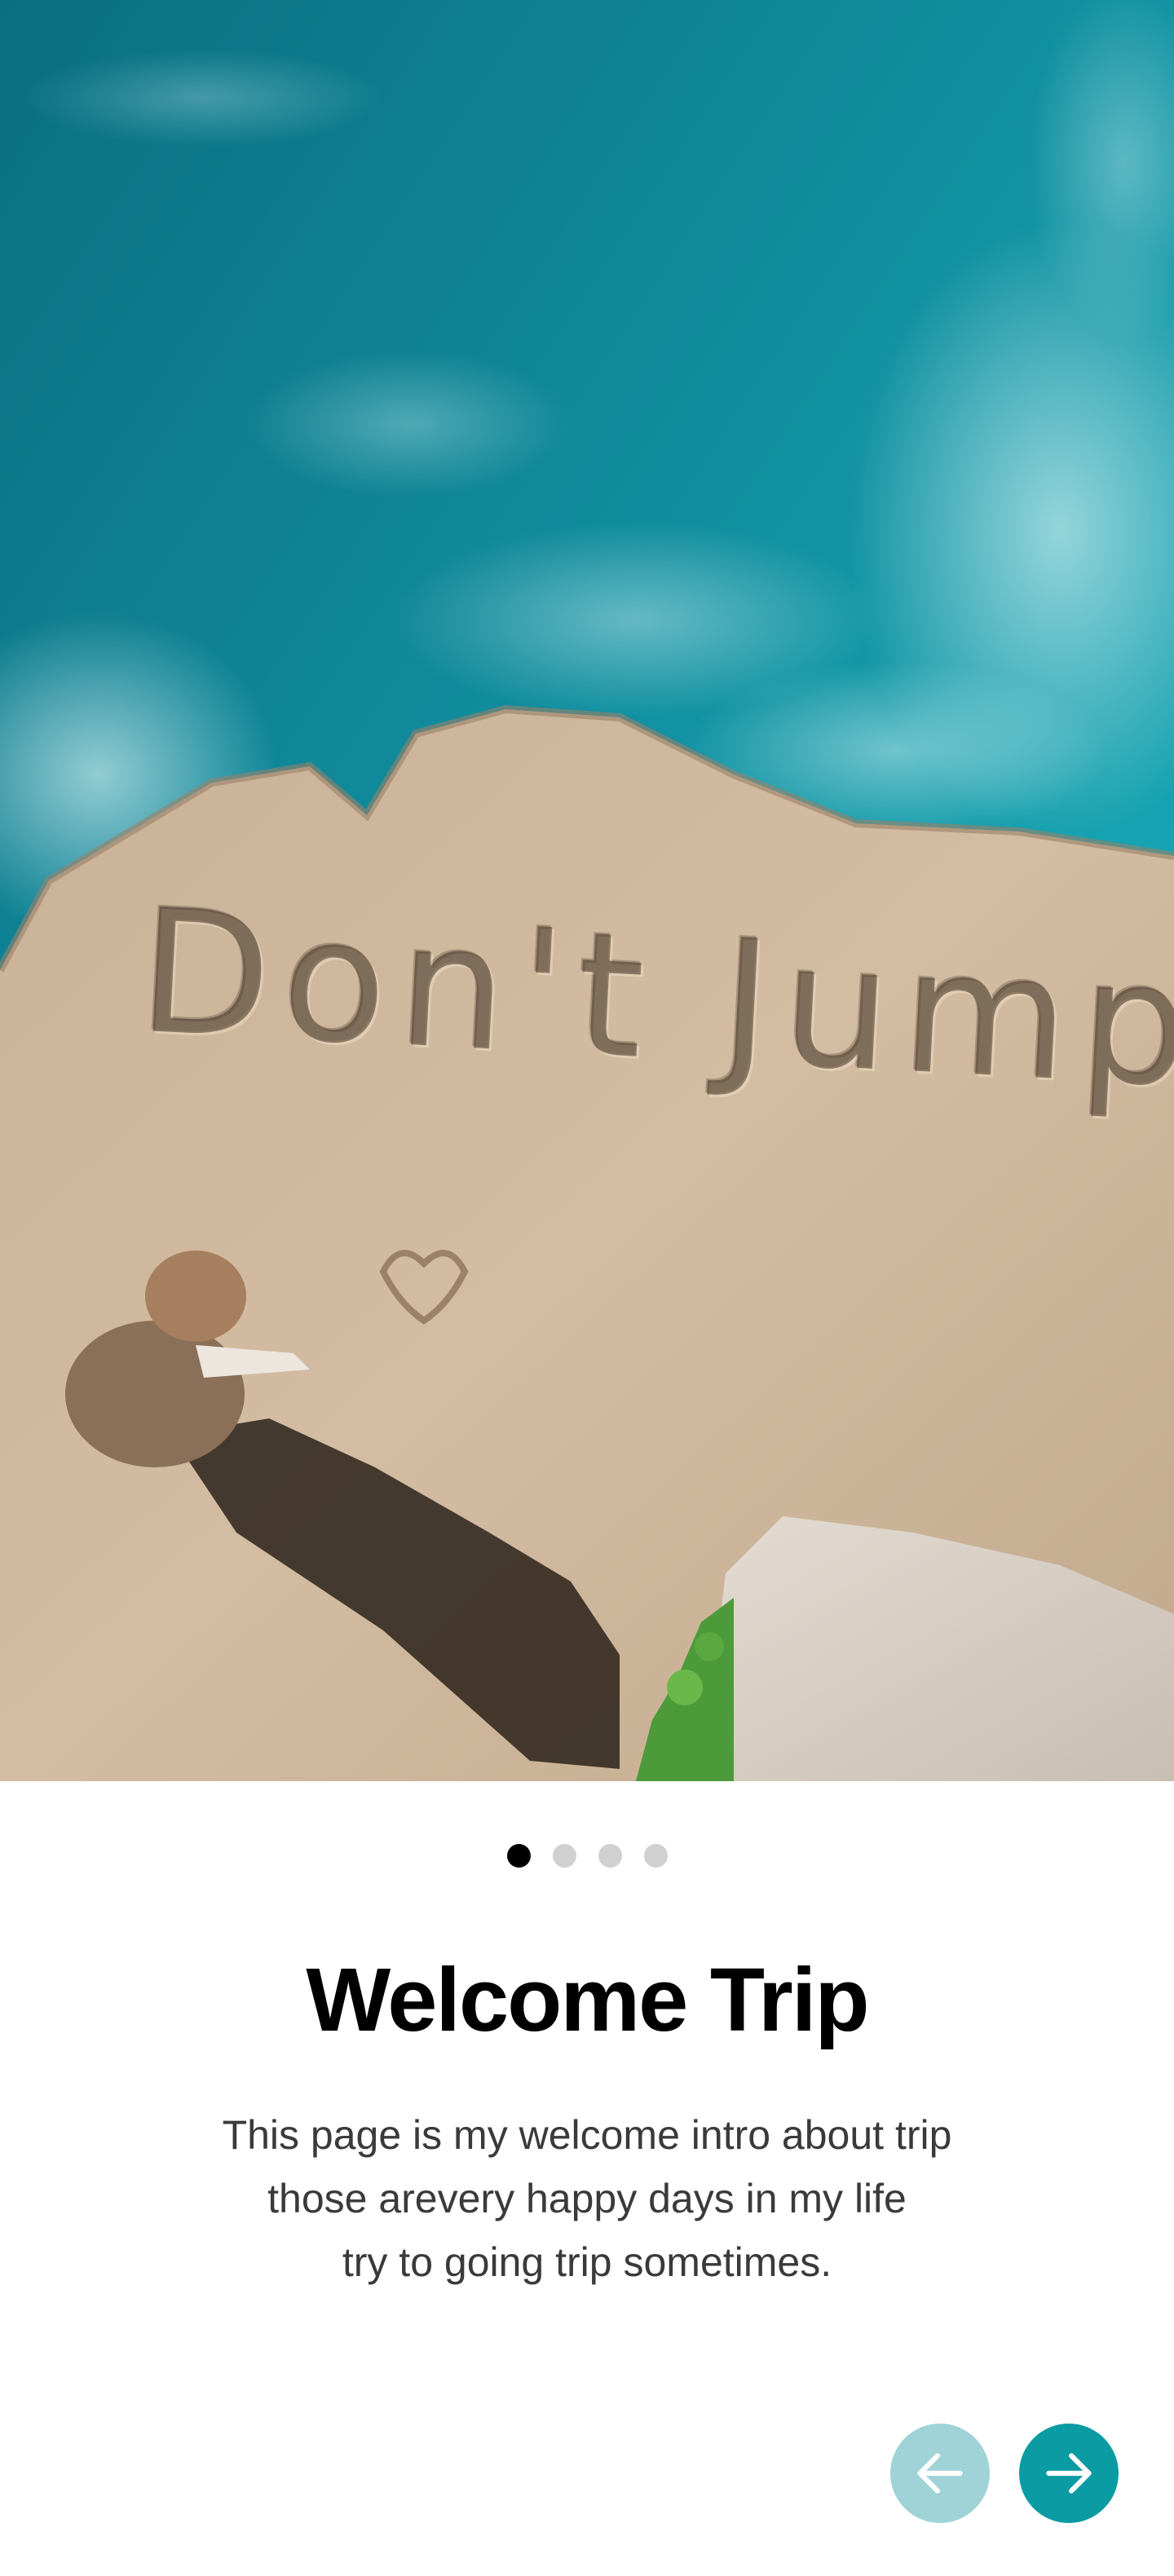 Image resolution: width=1174 pixels, height=2576 pixels. I want to click on description-line: This page is my welcome intro about trip, so click(587, 2135).